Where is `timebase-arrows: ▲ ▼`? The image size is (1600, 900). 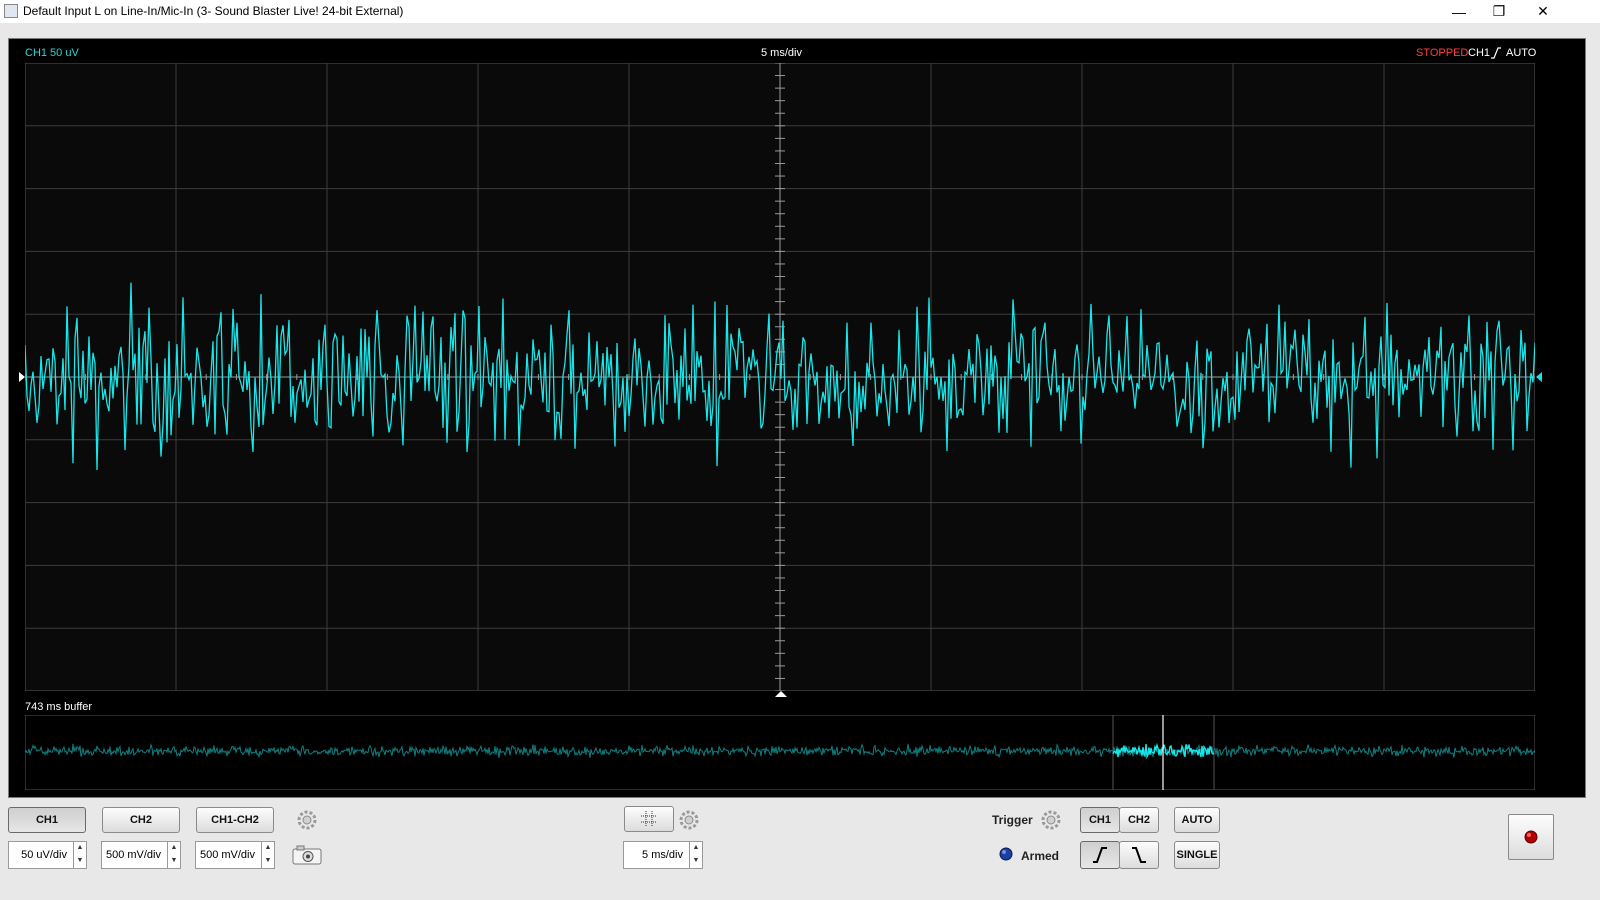
timebase-arrows: ▲ ▼ is located at coordinates (695, 855).